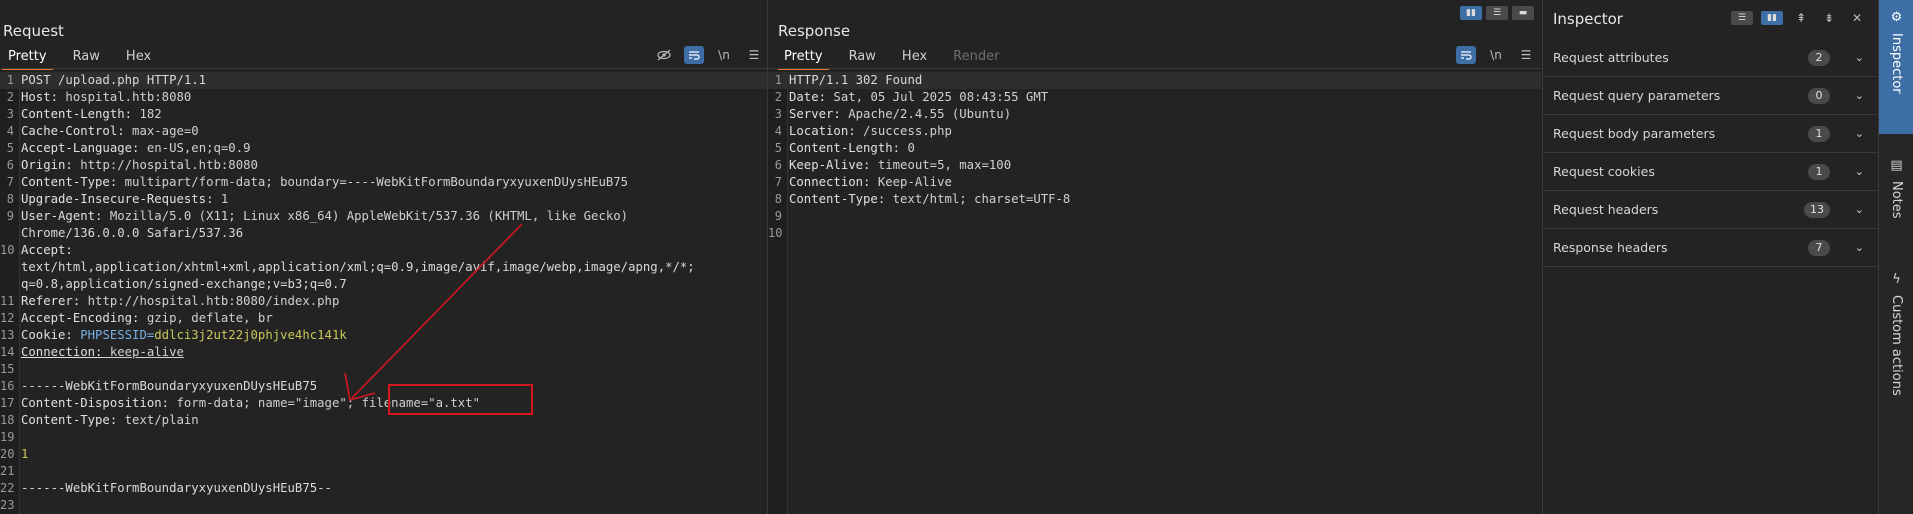  I want to click on response-line-text: Keep-Alive: timeout=5, max=100, so click(900, 165).